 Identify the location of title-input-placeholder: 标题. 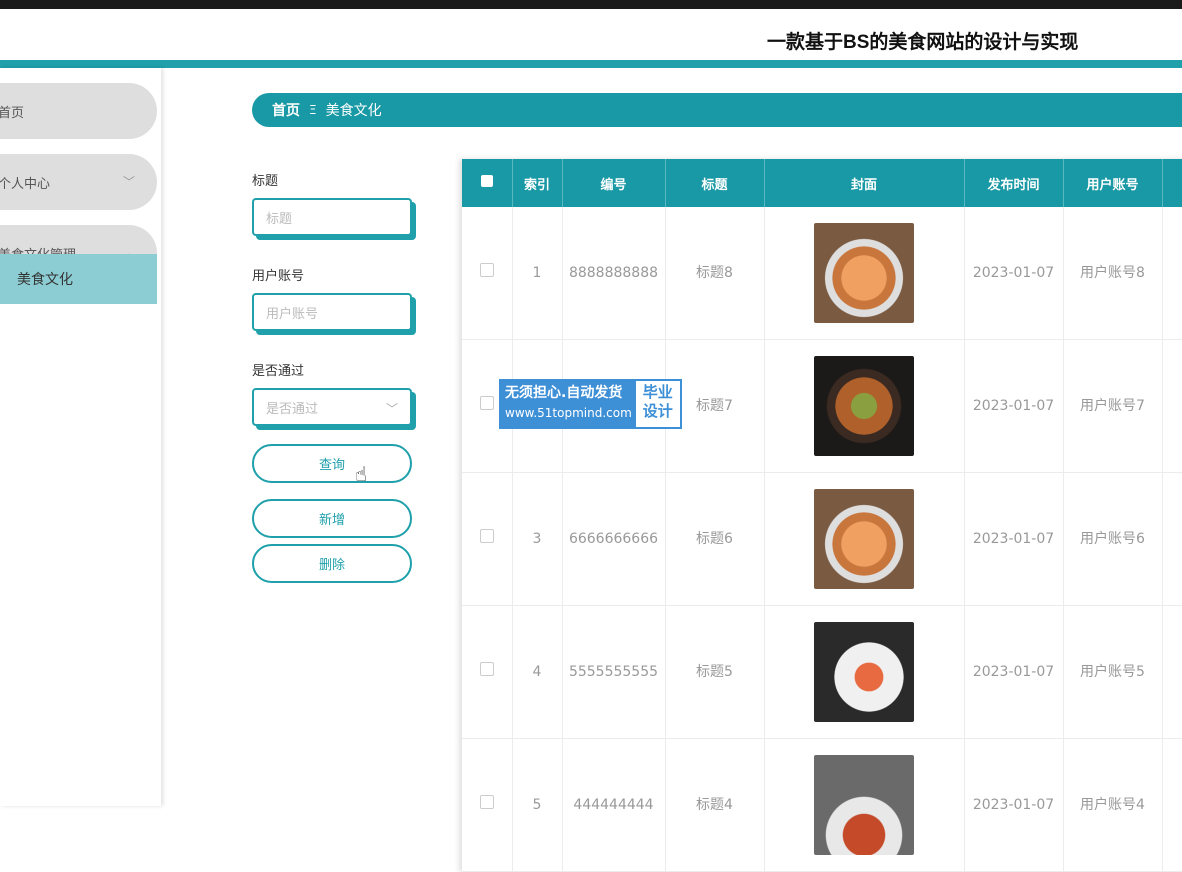
(279, 219).